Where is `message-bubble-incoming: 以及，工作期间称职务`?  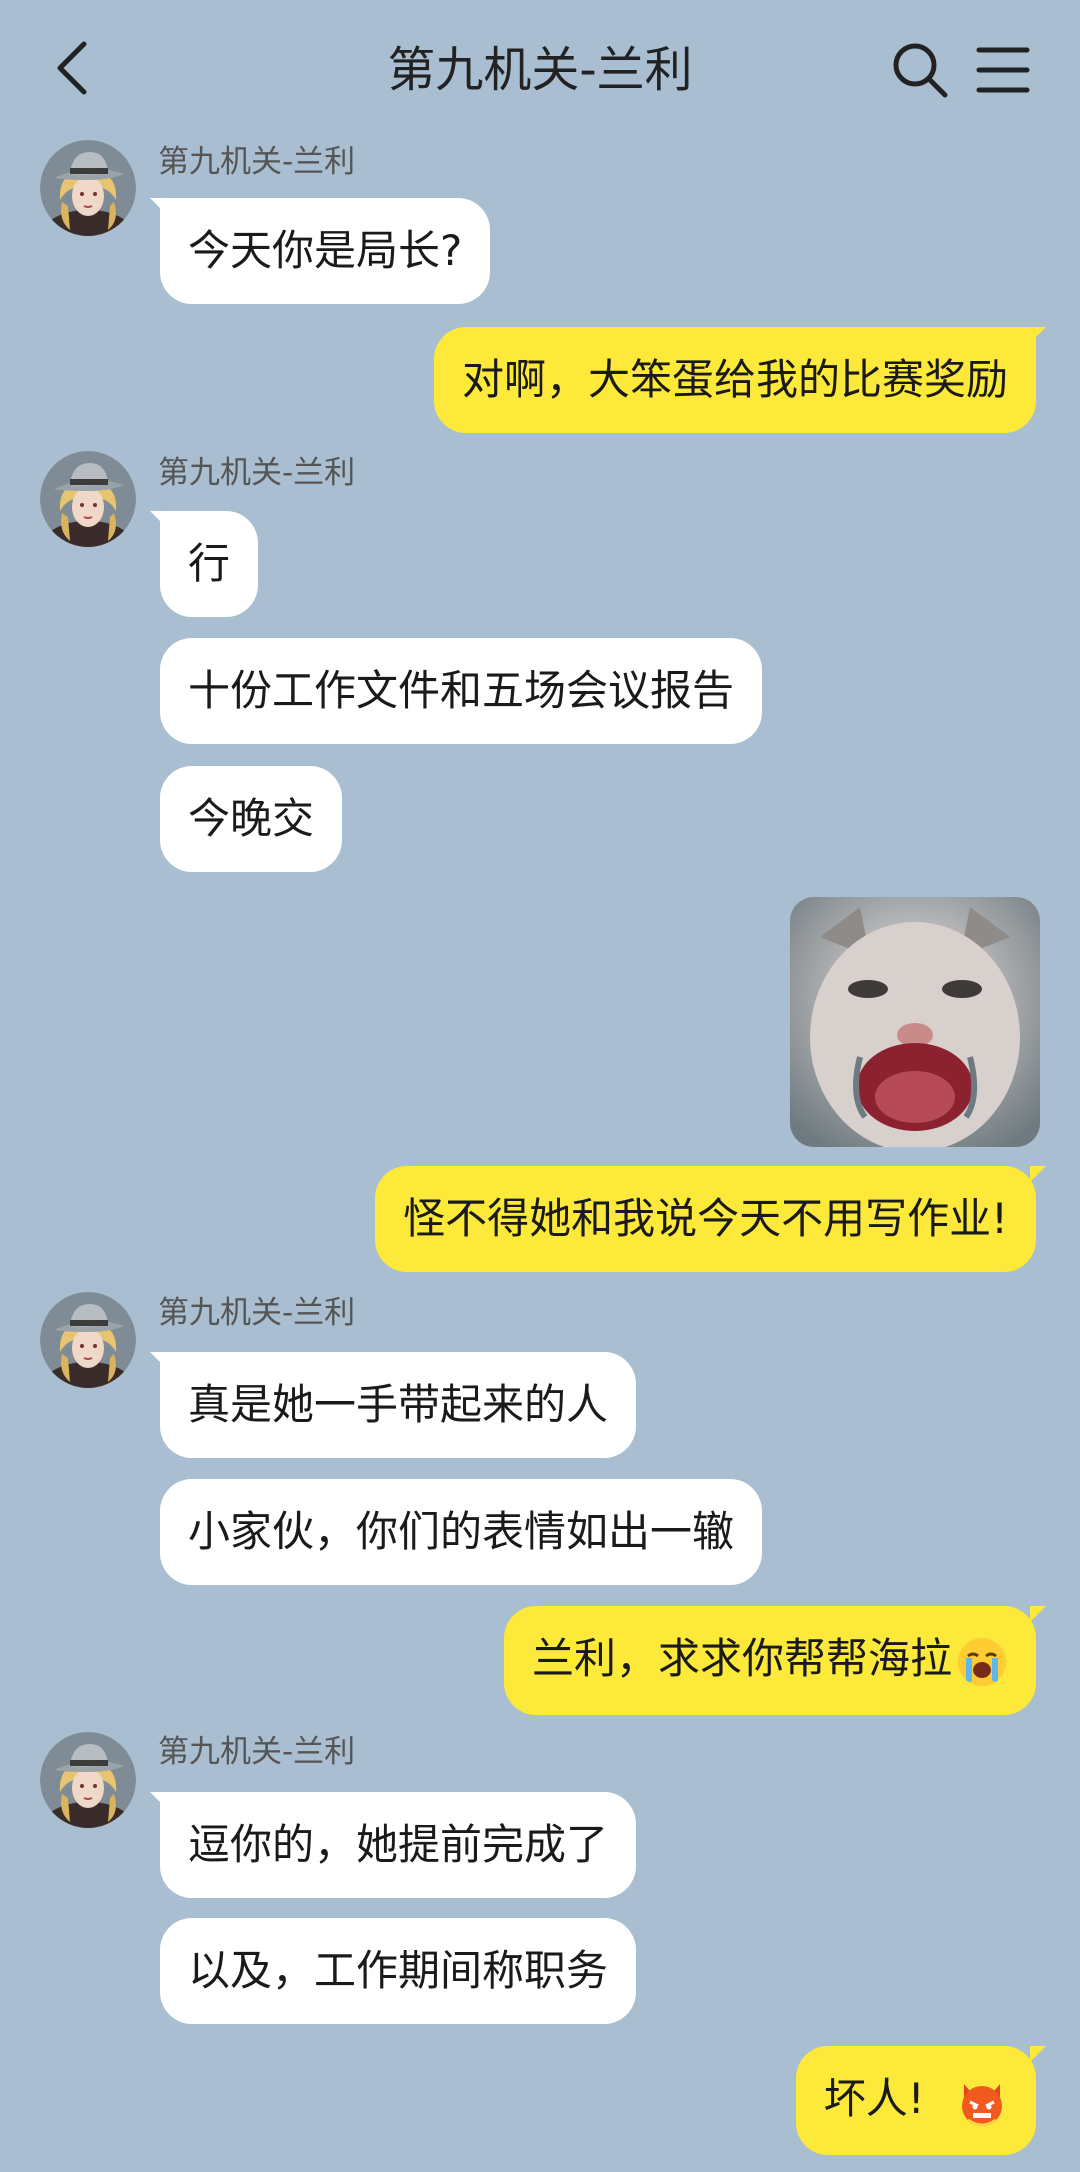 message-bubble-incoming: 以及，工作期间称职务 is located at coordinates (398, 1971).